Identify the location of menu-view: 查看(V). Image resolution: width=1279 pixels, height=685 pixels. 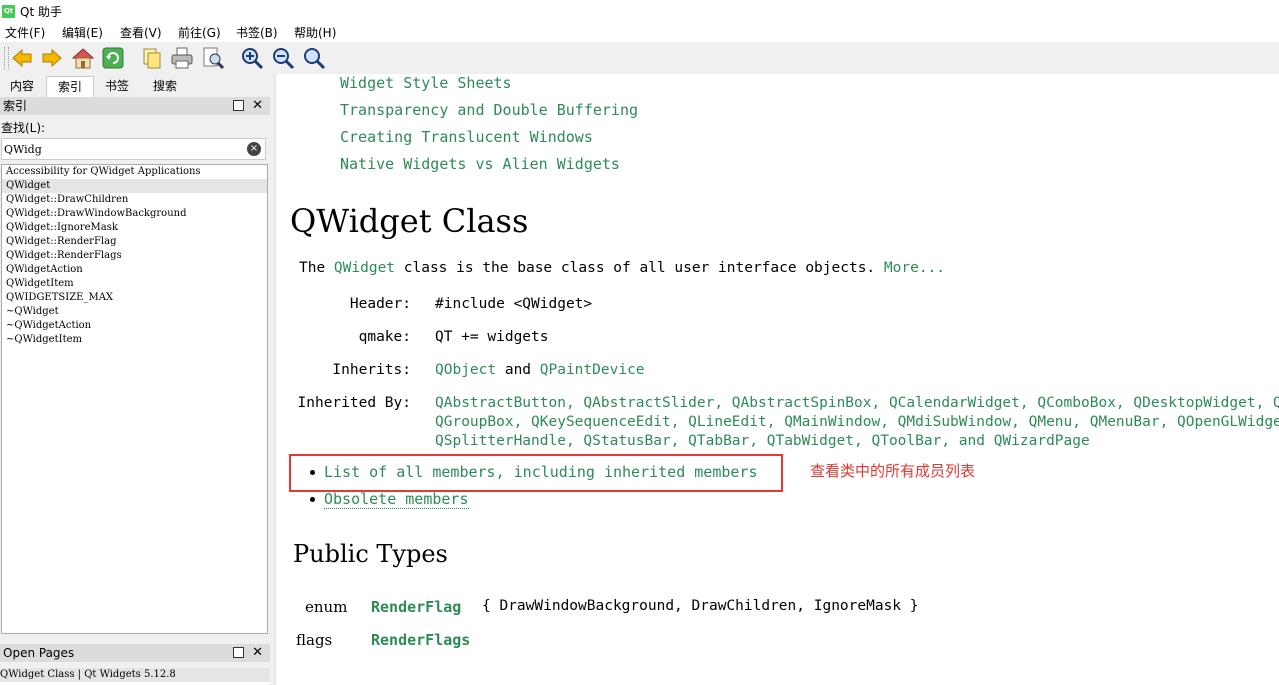
(141, 32).